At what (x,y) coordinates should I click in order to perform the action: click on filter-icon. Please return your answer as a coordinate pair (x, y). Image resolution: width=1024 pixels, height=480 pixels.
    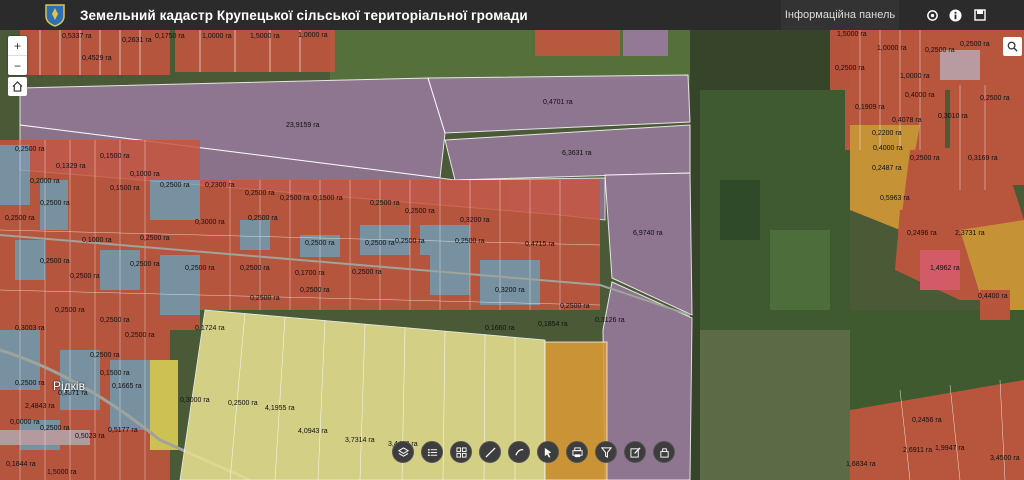
    Looking at the image, I should click on (606, 452).